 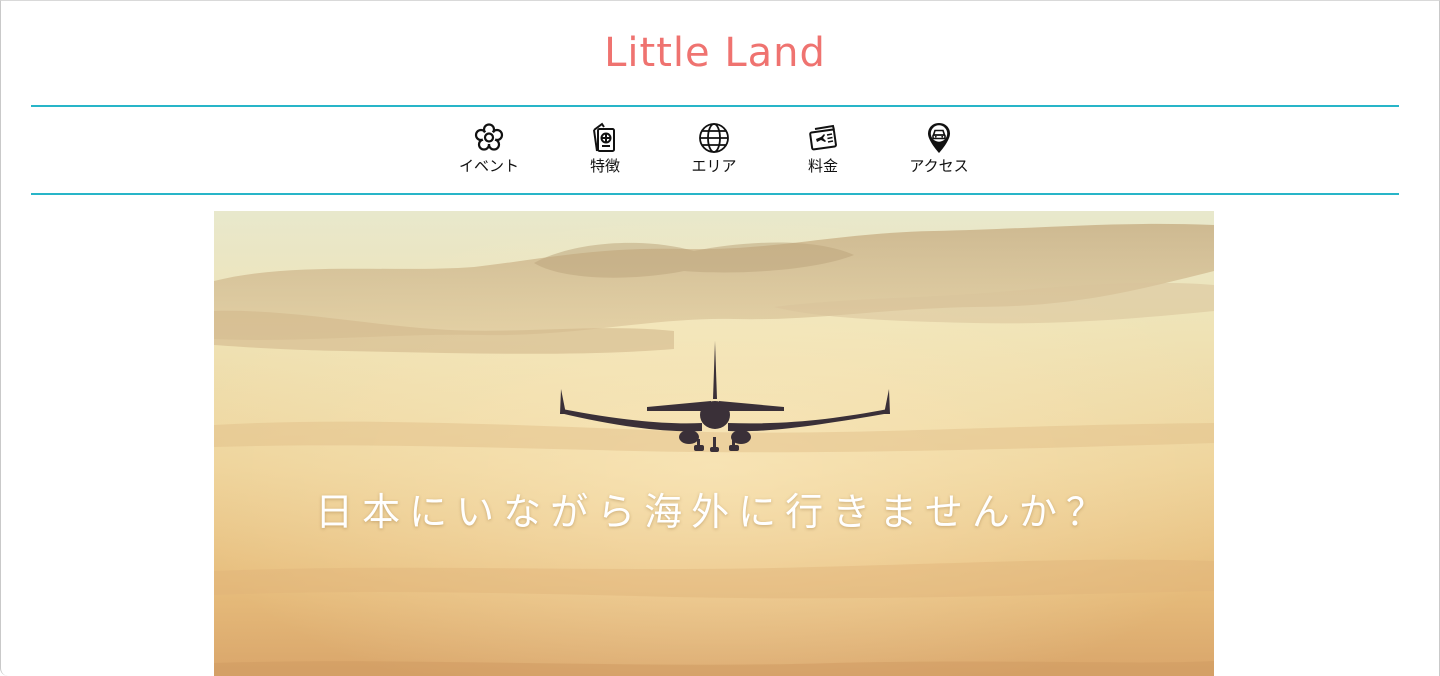 What do you see at coordinates (939, 138) in the screenshot?
I see `map-pin-car-icon` at bounding box center [939, 138].